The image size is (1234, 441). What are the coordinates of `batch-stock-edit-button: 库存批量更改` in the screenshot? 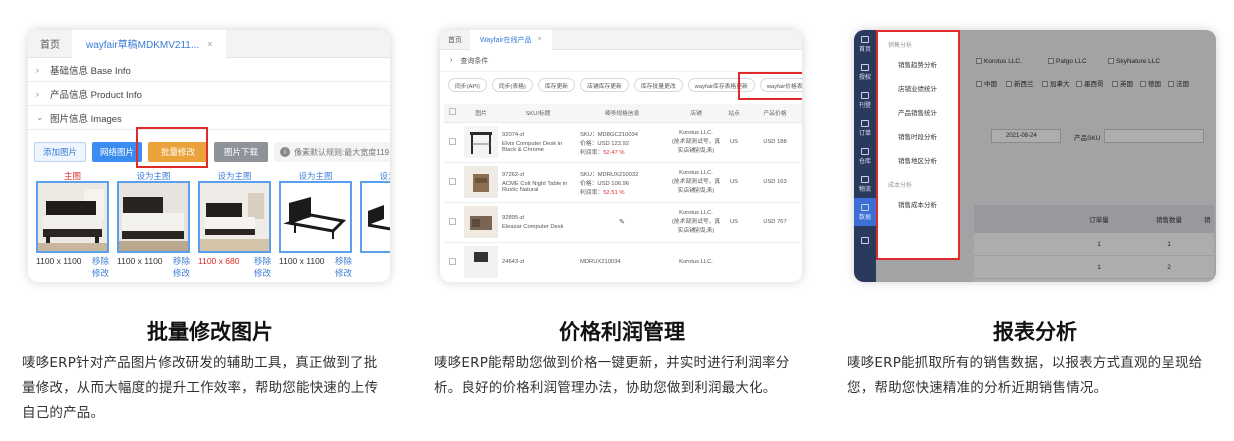 It's located at (658, 85).